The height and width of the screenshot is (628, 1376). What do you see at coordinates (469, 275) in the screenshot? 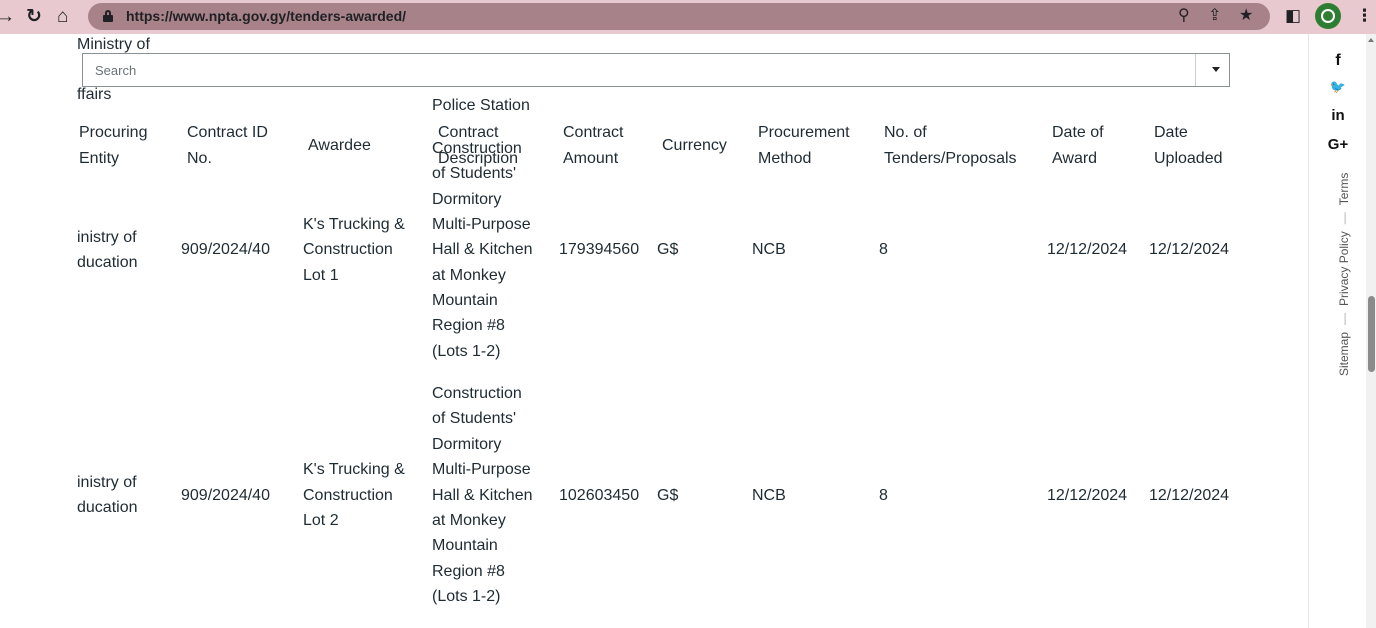
I see `row-1-description-6: at Monkey` at bounding box center [469, 275].